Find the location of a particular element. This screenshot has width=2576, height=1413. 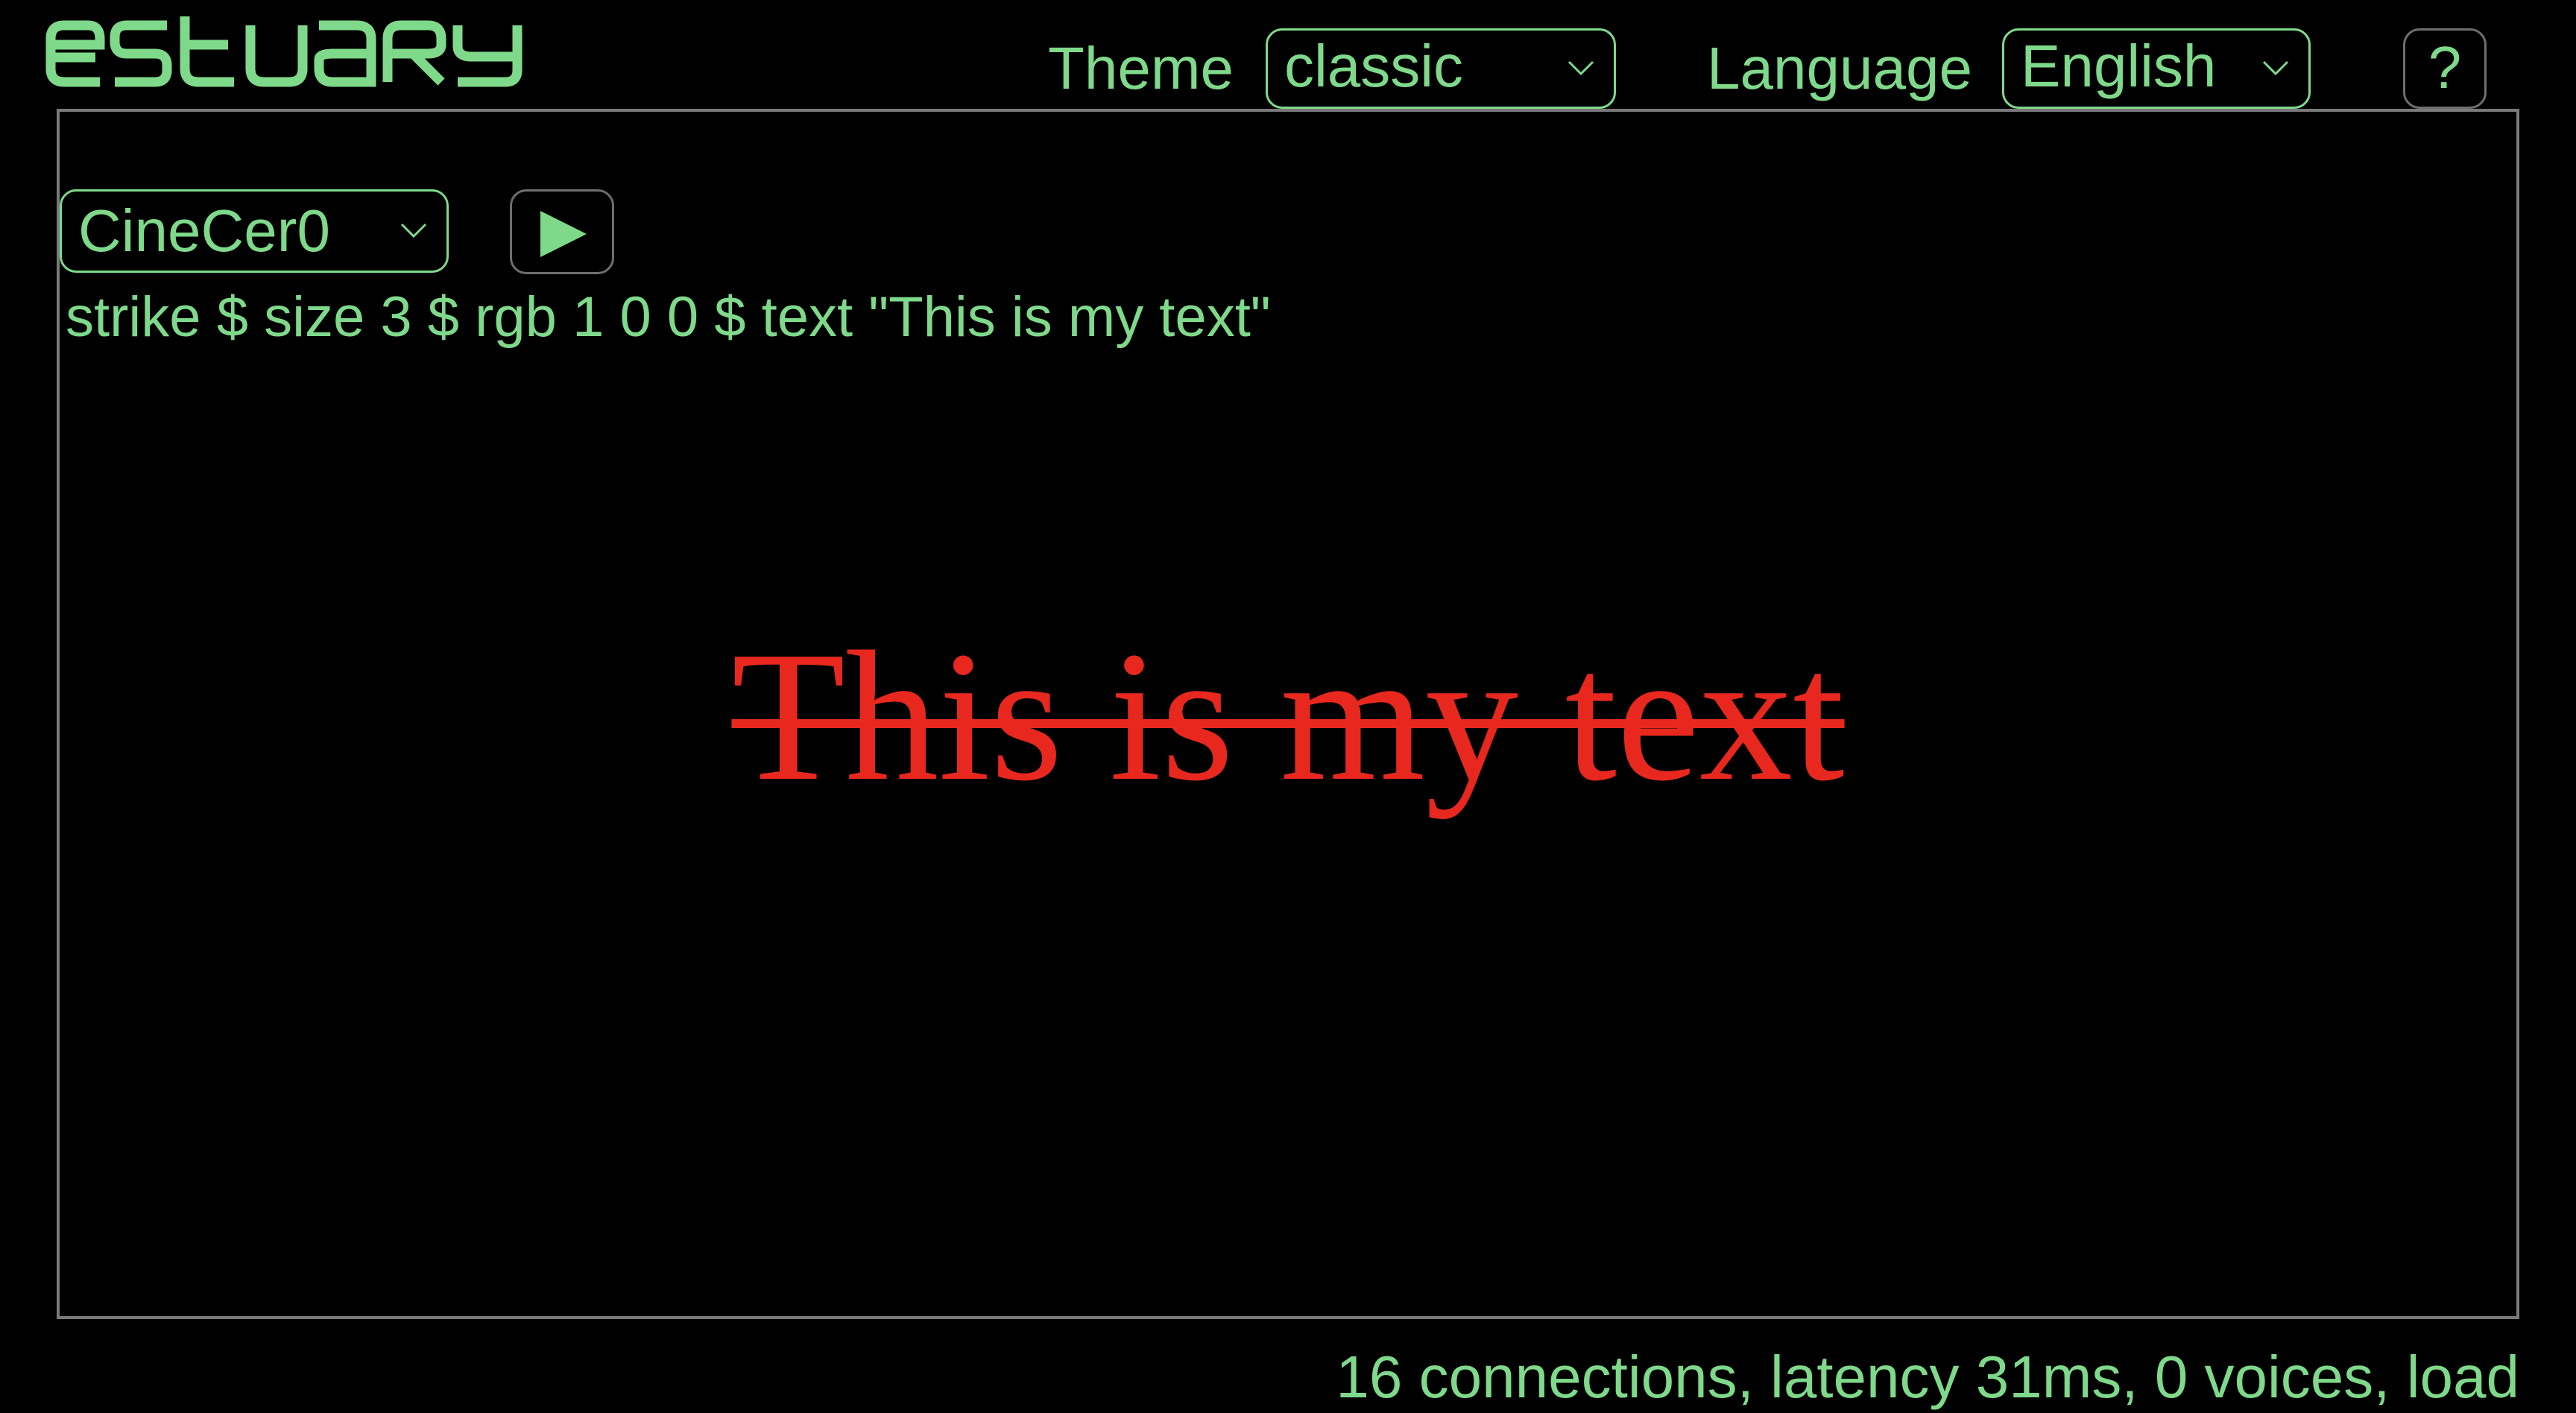

editor-language-select: CineCer0 is located at coordinates (255, 231).